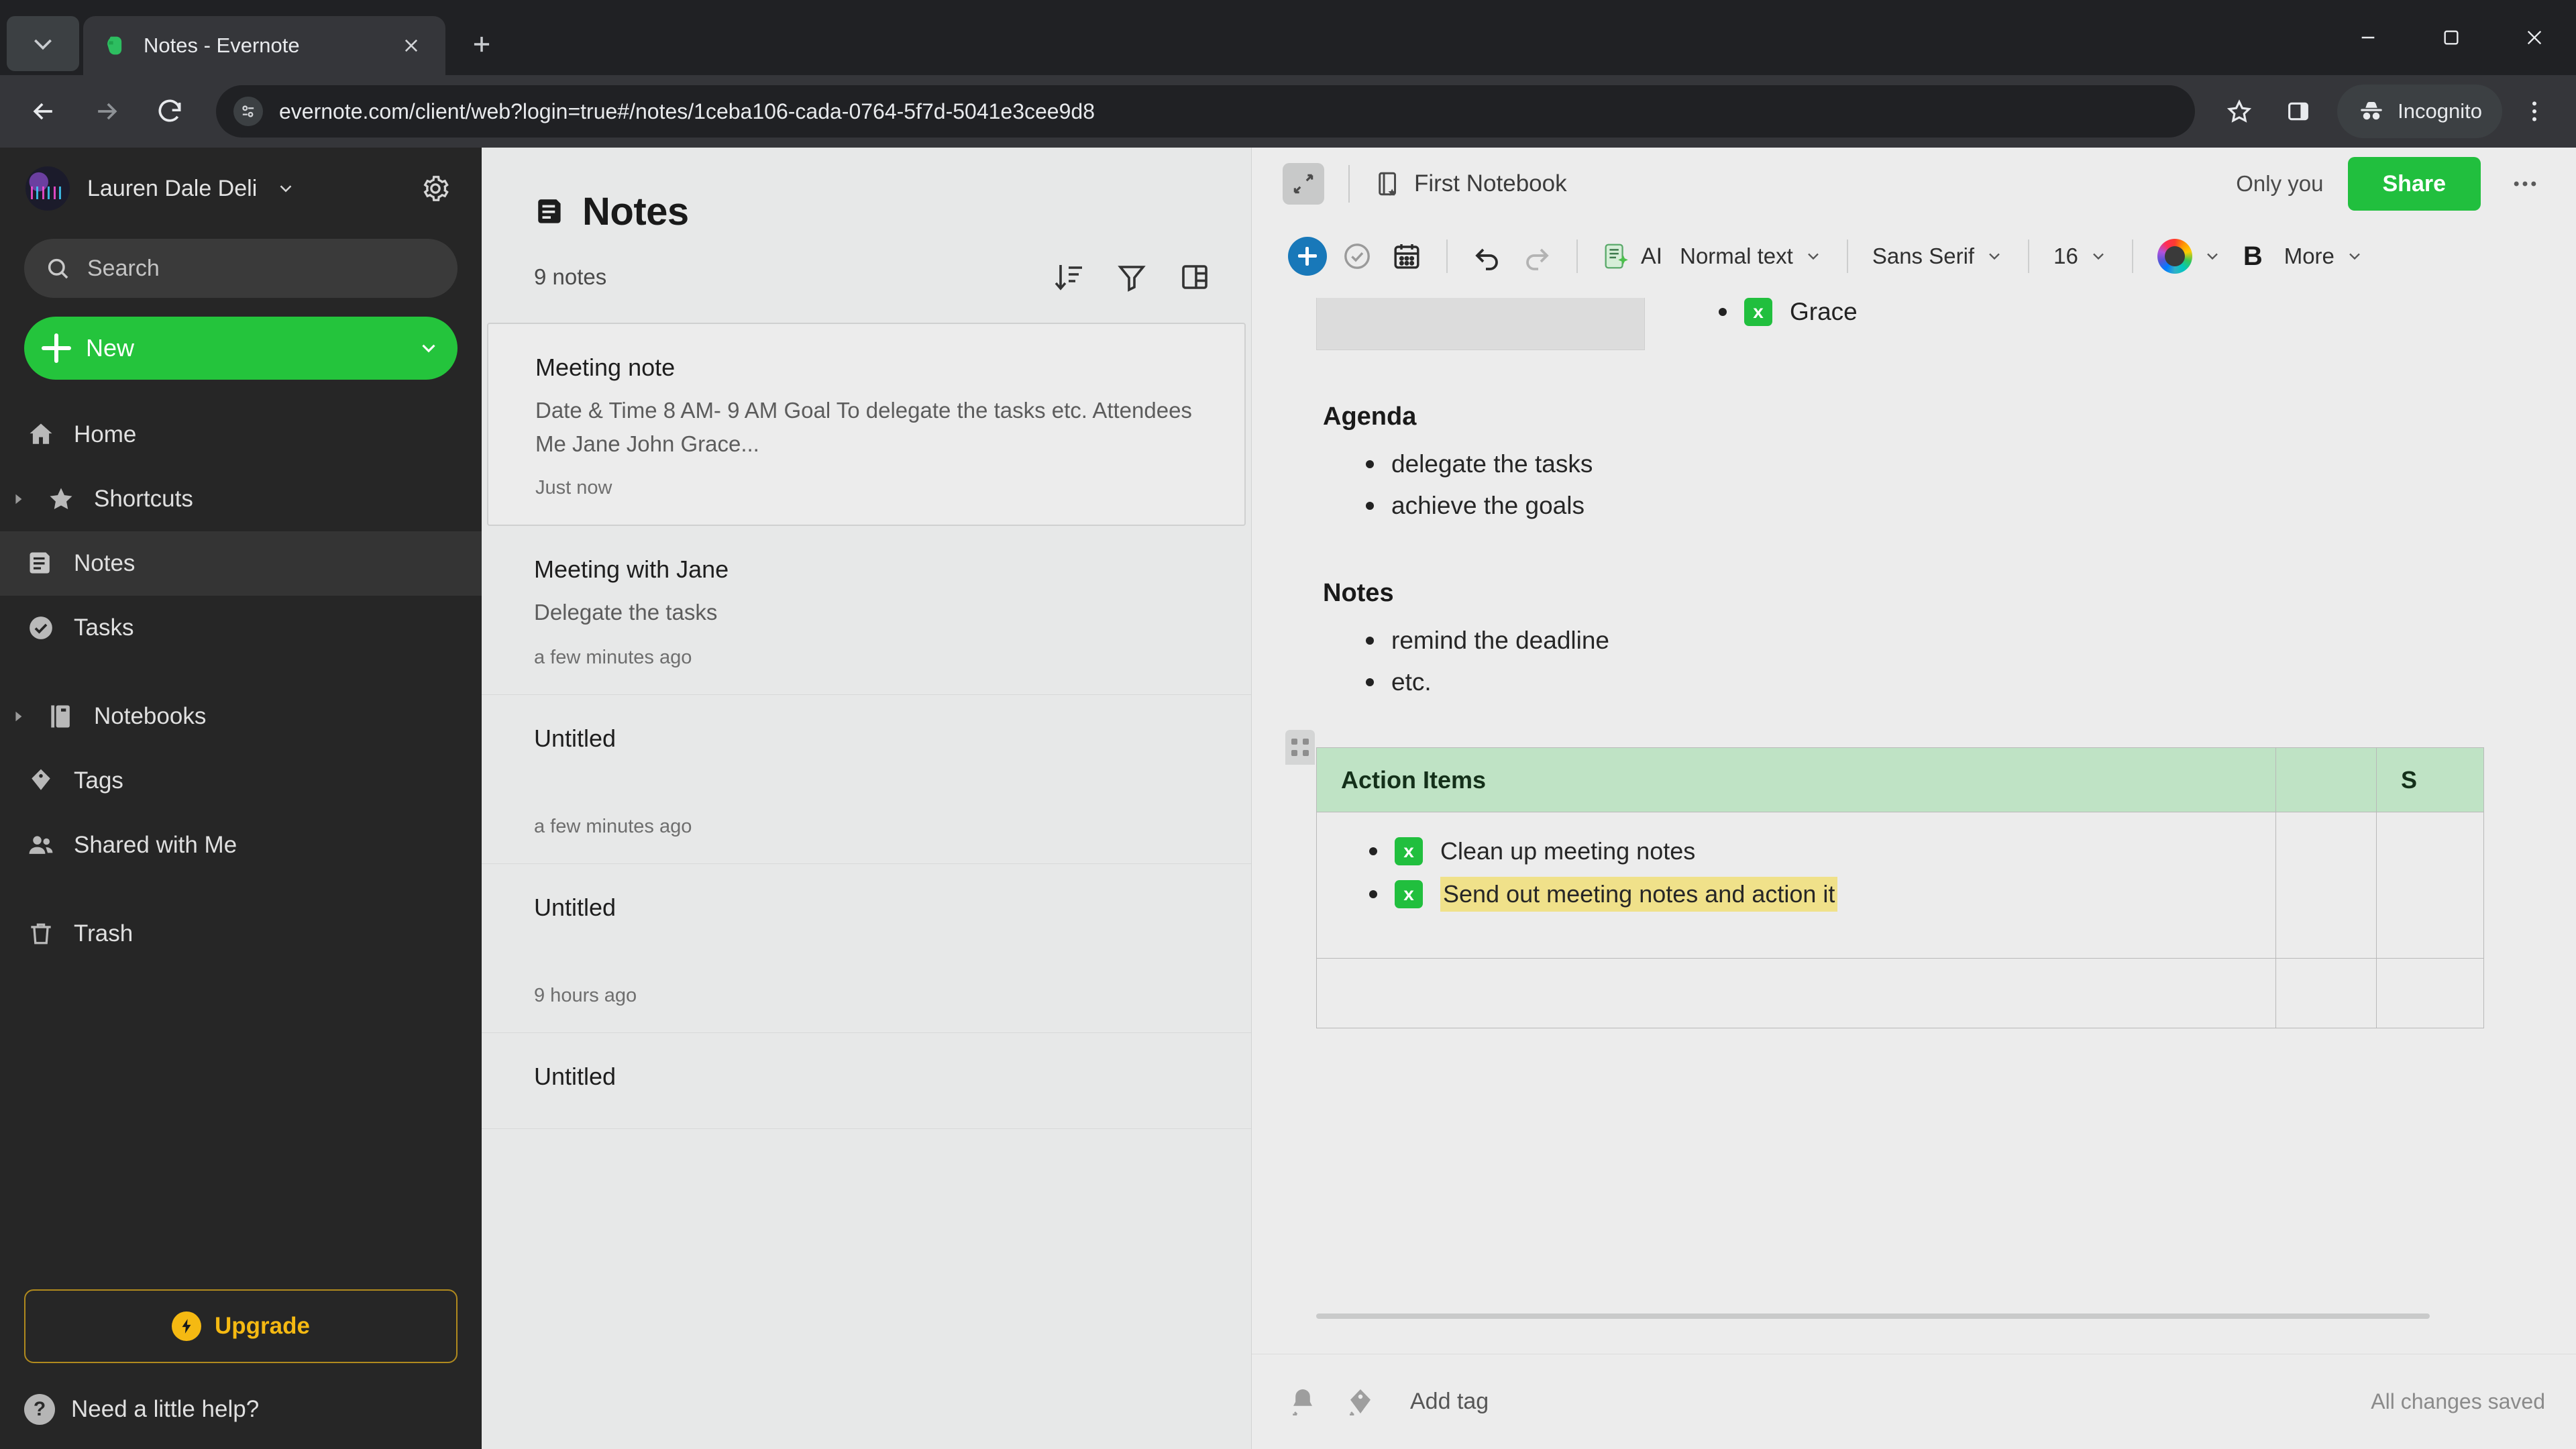 The image size is (2576, 1449). What do you see at coordinates (241, 781) in the screenshot?
I see `sidebar-item-tags: Tags` at bounding box center [241, 781].